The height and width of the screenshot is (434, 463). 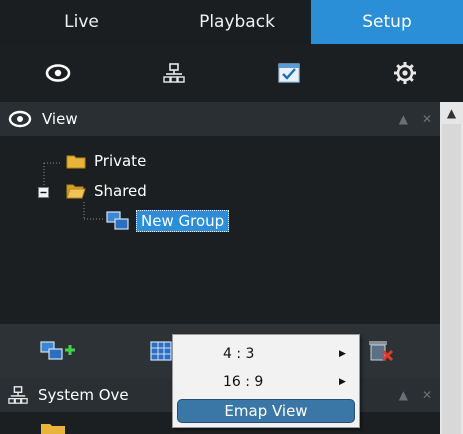 I want to click on view-panel-controls: ▲ ✕, so click(x=415, y=119).